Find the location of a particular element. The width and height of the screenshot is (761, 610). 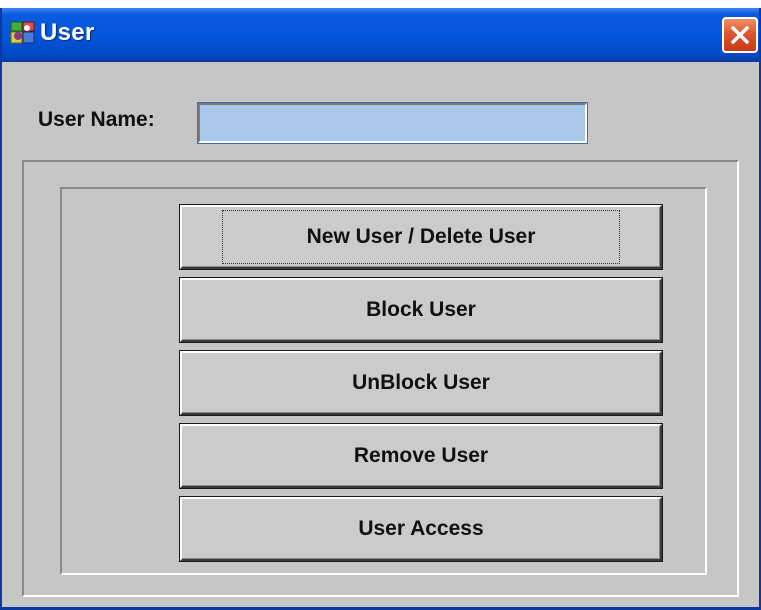

unblock-user-label: UnBlock User is located at coordinates (421, 382).